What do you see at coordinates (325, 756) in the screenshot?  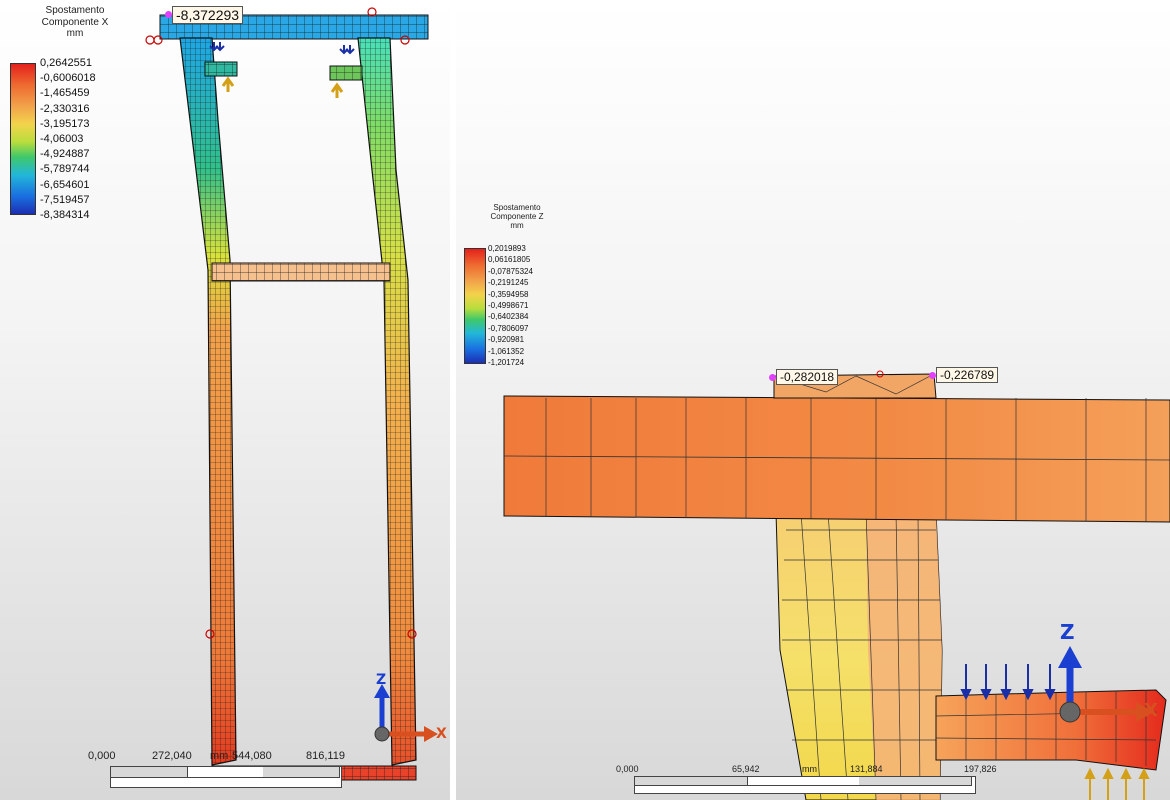 I see `scale-label-3: 816,119` at bounding box center [325, 756].